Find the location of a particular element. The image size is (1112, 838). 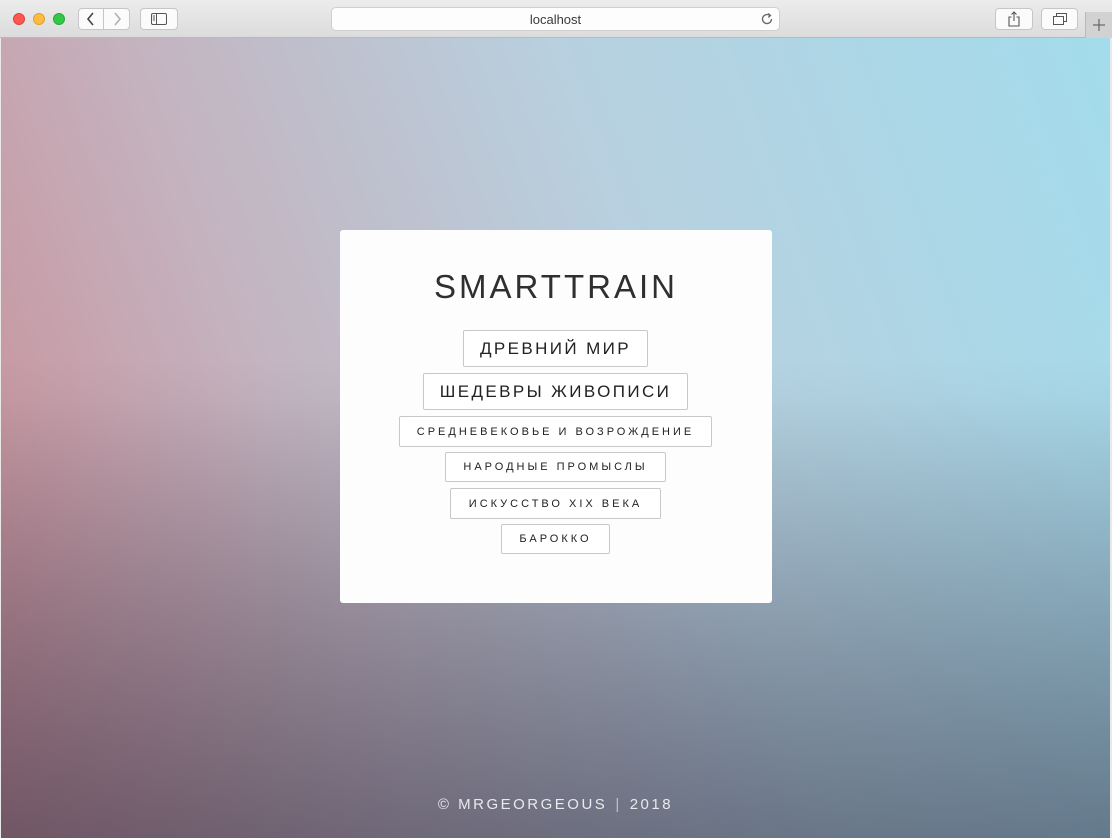

address-bar: localhost is located at coordinates (555, 19).